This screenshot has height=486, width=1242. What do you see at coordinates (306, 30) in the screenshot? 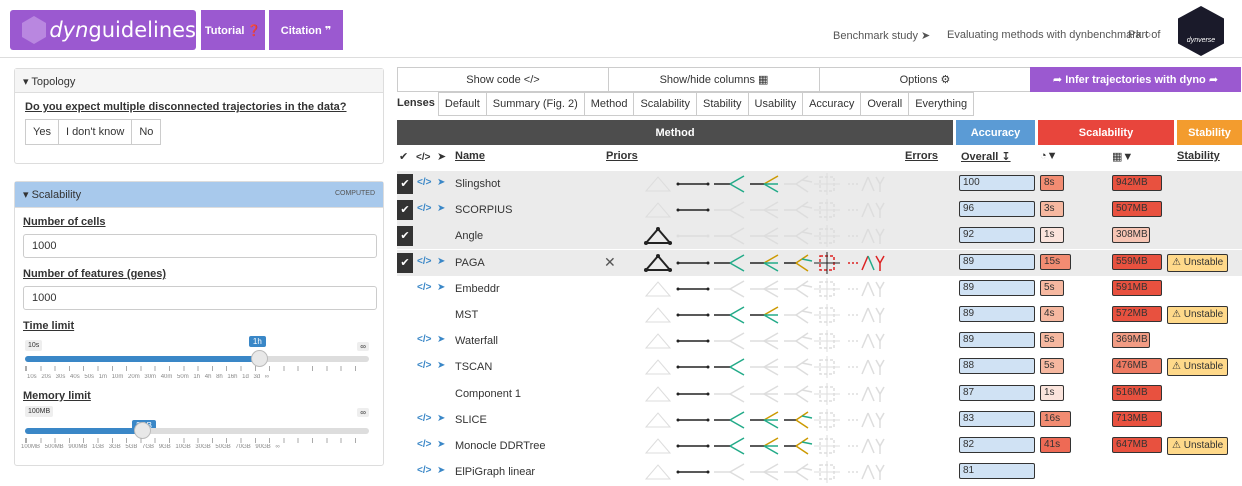
I see `citation-button: Citation ❞` at bounding box center [306, 30].